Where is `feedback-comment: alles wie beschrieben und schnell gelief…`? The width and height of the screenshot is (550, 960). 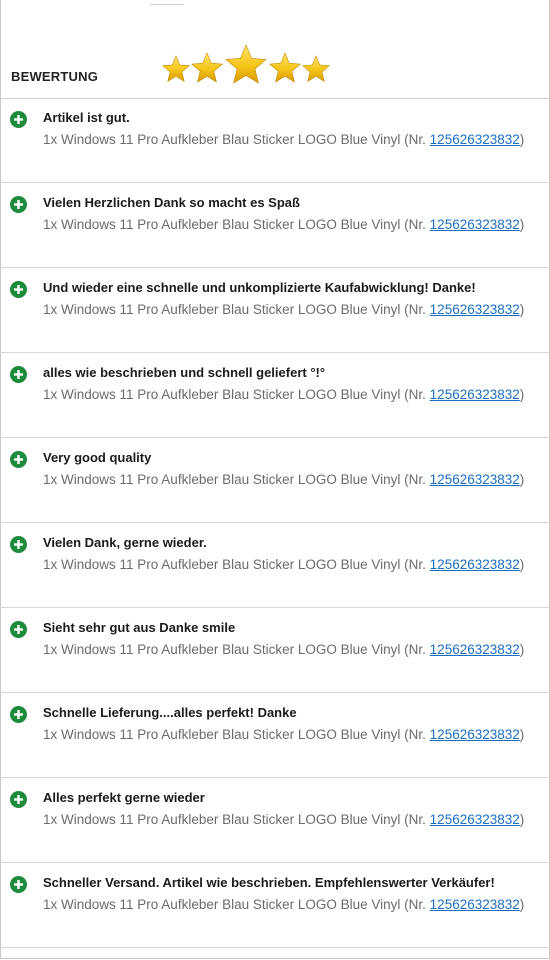
feedback-comment: alles wie beschrieben und schnell gelief… is located at coordinates (184, 372).